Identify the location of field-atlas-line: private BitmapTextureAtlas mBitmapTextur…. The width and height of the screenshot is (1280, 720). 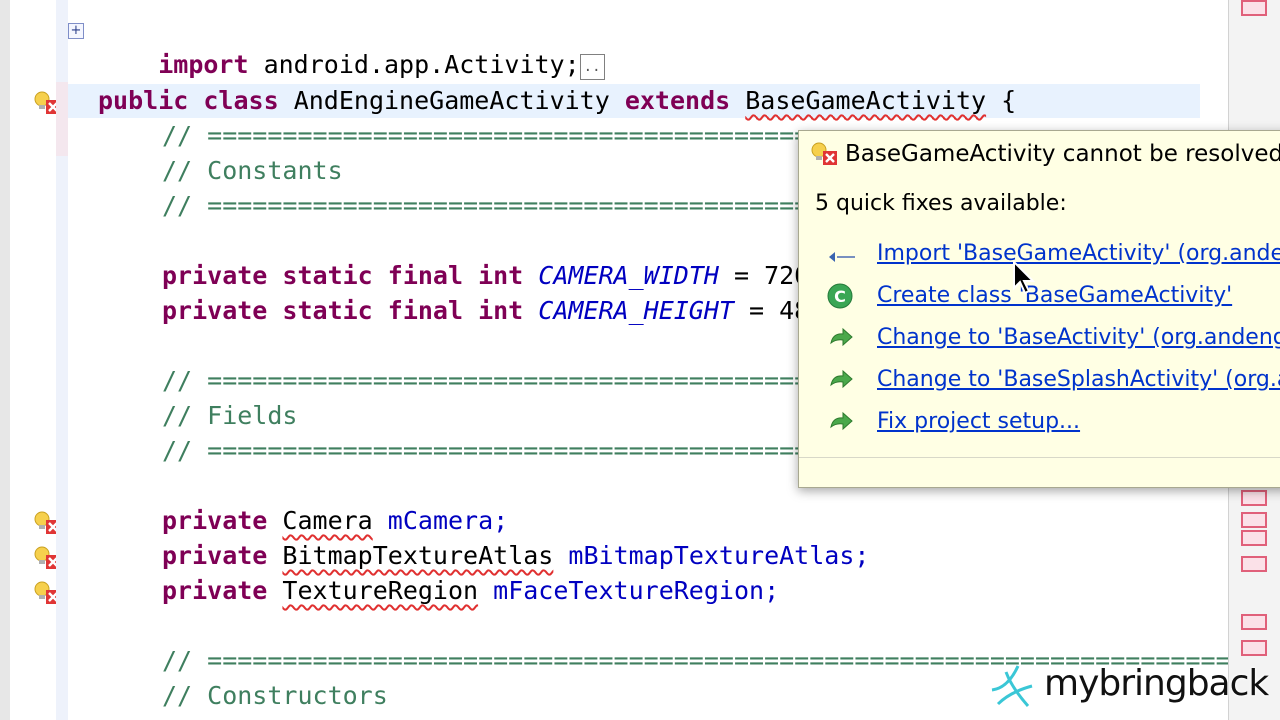
(515, 556).